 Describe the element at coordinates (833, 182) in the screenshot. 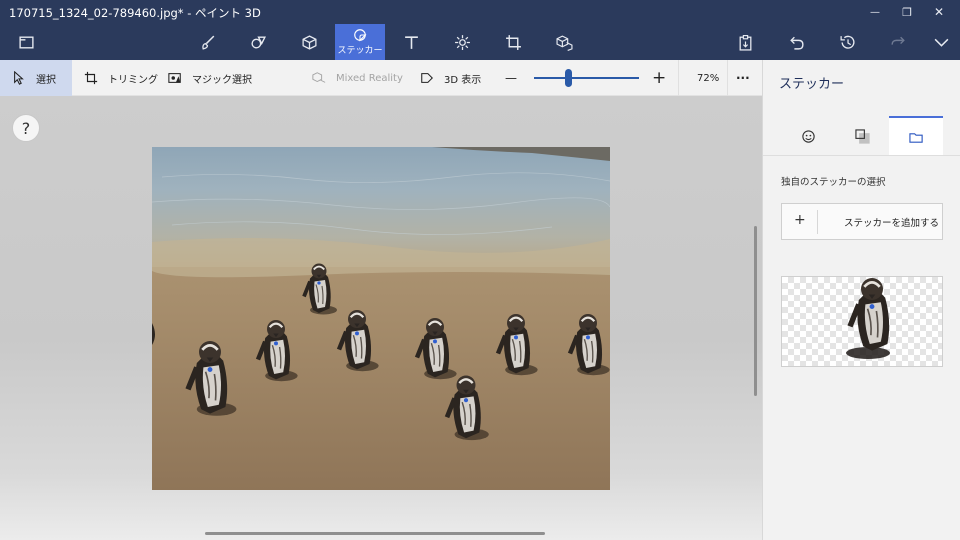

I see `custom-sticker-section-label: 独自のステッカーの選択` at that location.